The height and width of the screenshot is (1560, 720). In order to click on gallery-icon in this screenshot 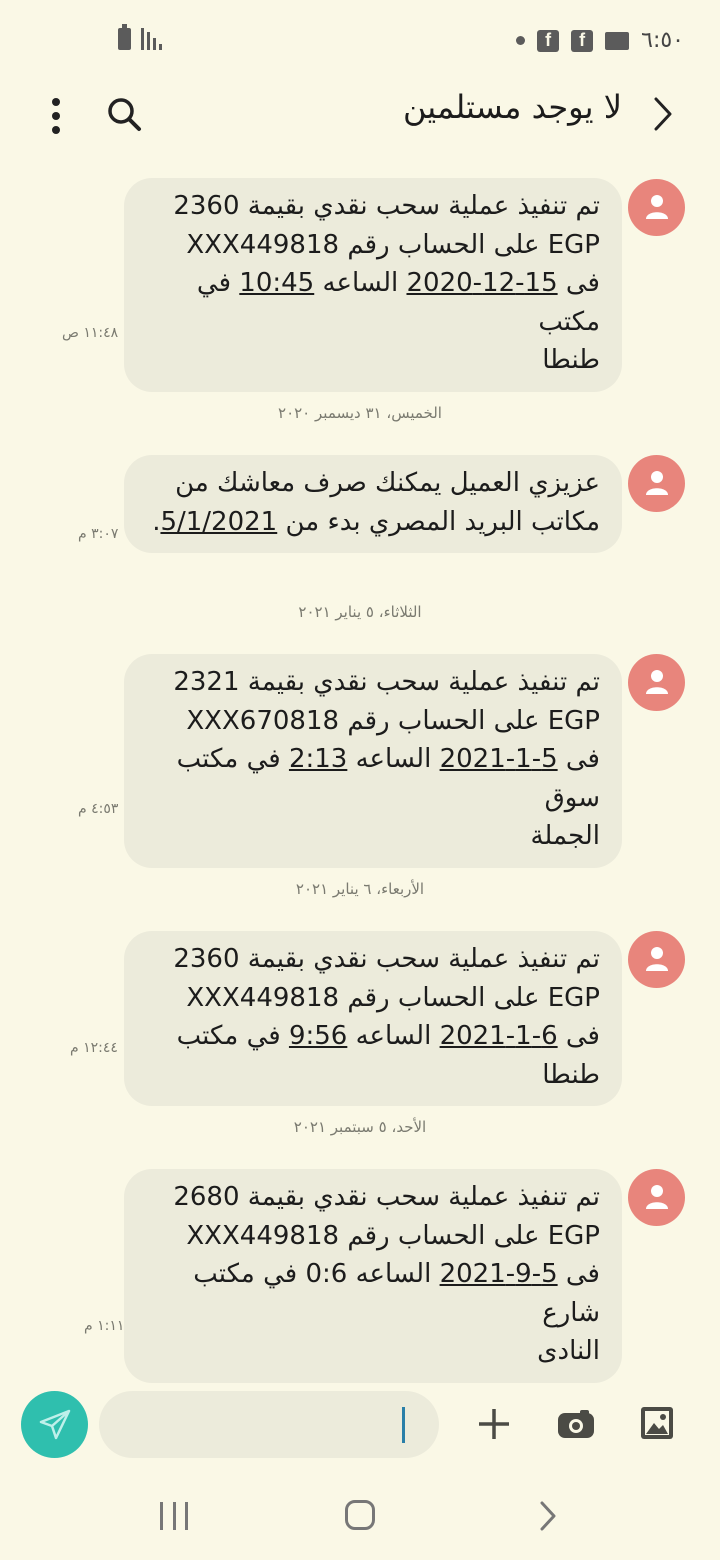, I will do `click(657, 1423)`.